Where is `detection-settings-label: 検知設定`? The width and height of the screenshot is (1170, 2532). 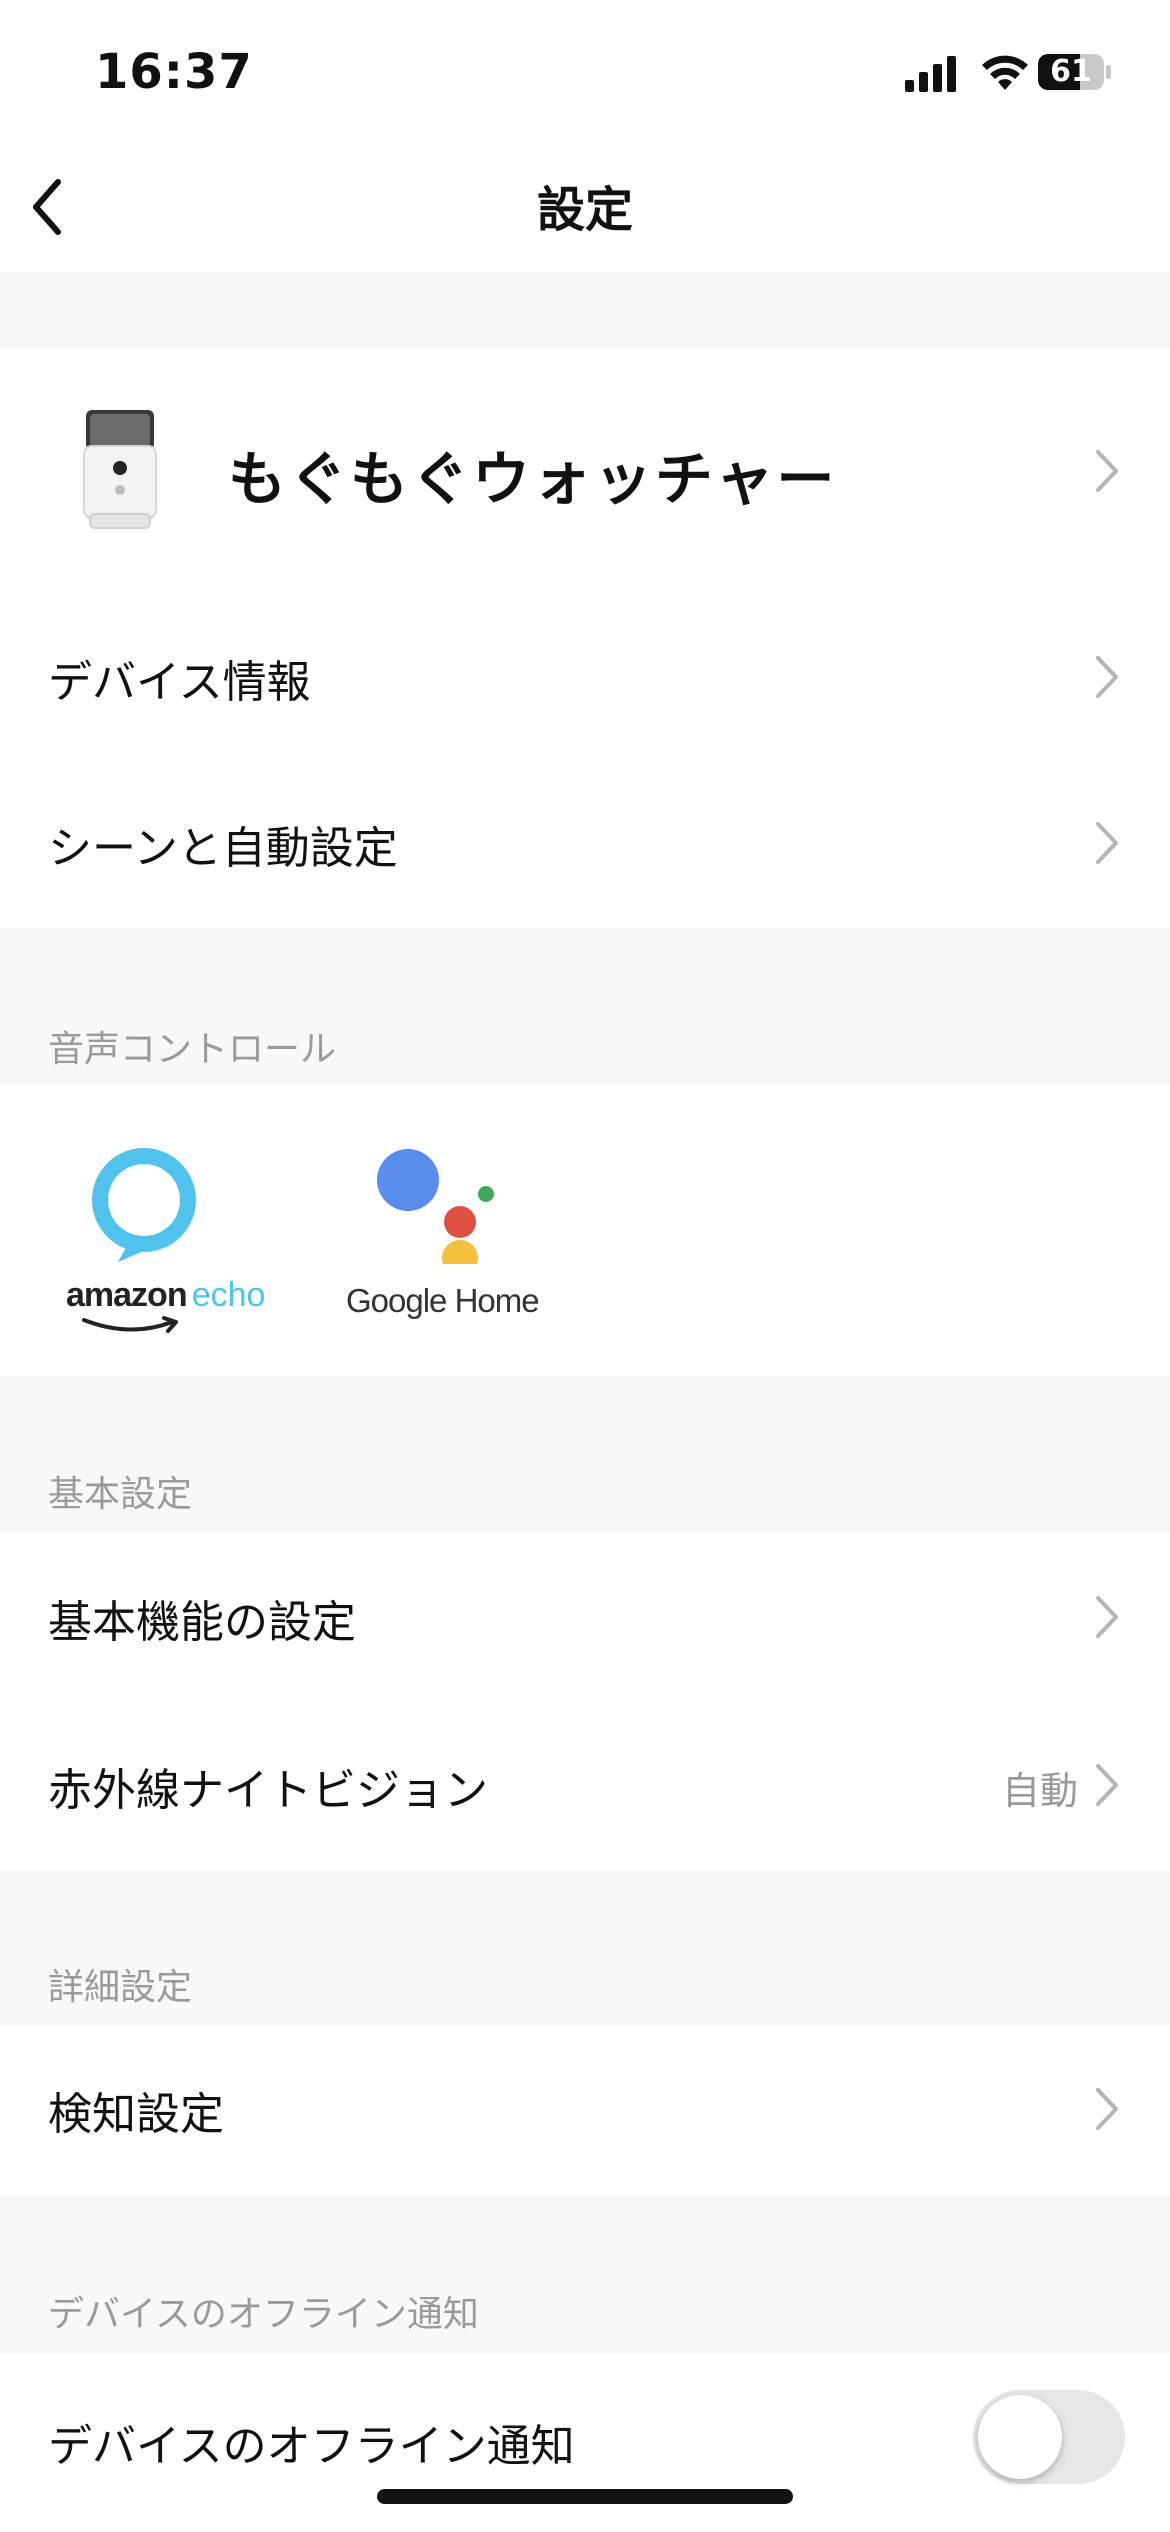 detection-settings-label: 検知設定 is located at coordinates (136, 2114).